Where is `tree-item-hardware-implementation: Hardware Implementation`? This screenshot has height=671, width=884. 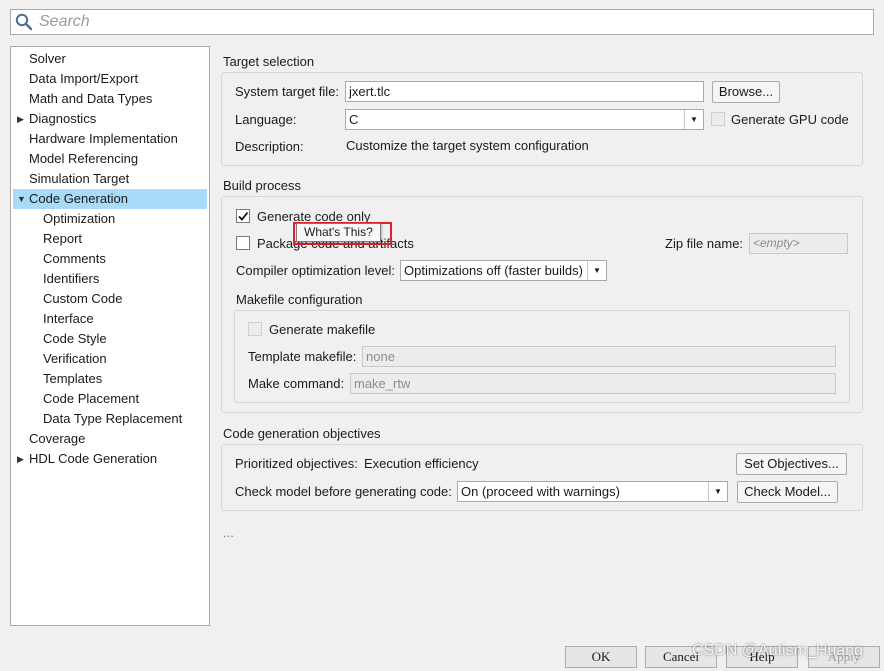
tree-item-hardware-implementation: Hardware Implementation is located at coordinates (110, 139).